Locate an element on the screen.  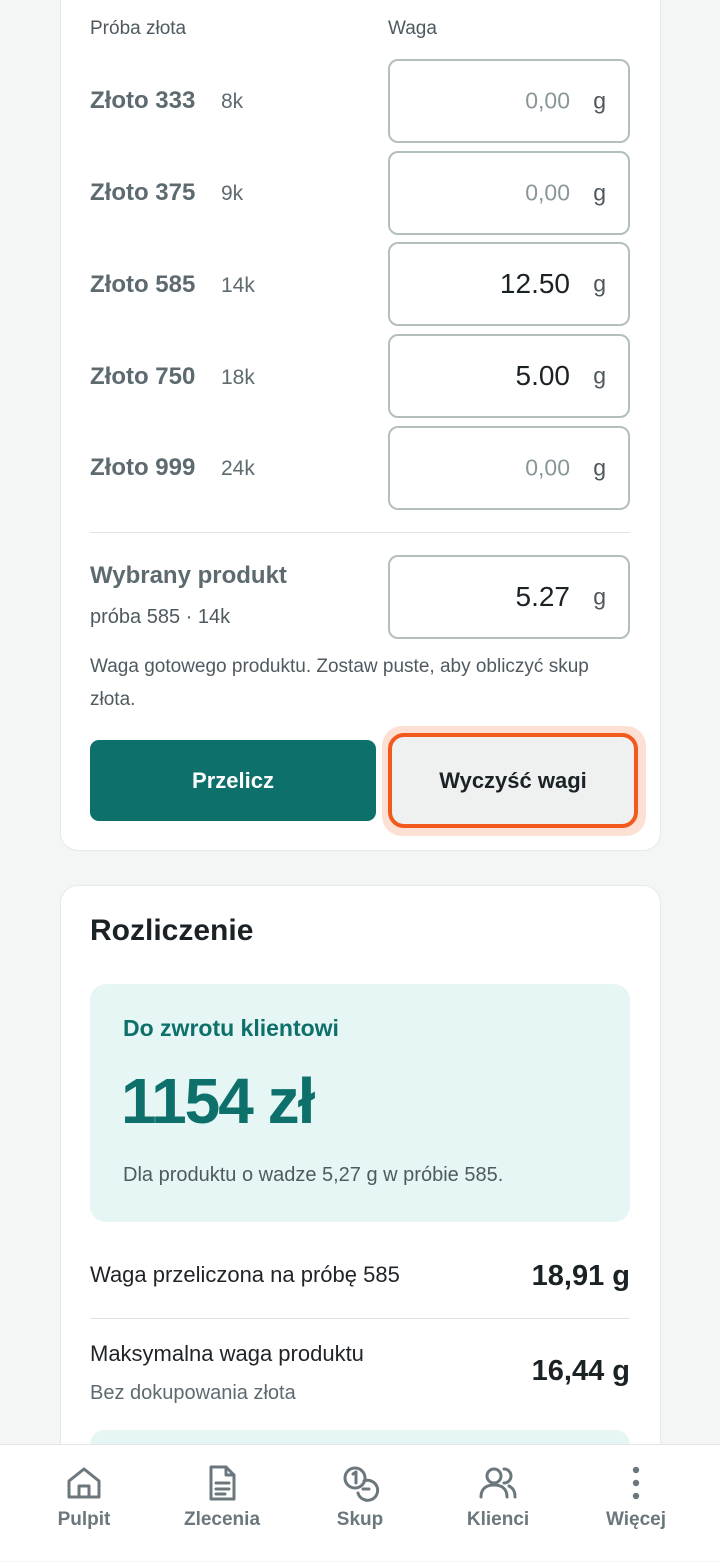
gold-585-weight-input: 12.50 g is located at coordinates (509, 284).